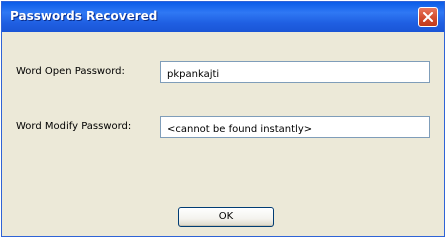 This screenshot has height=240, width=448. I want to click on word-open-password-field, so click(295, 73).